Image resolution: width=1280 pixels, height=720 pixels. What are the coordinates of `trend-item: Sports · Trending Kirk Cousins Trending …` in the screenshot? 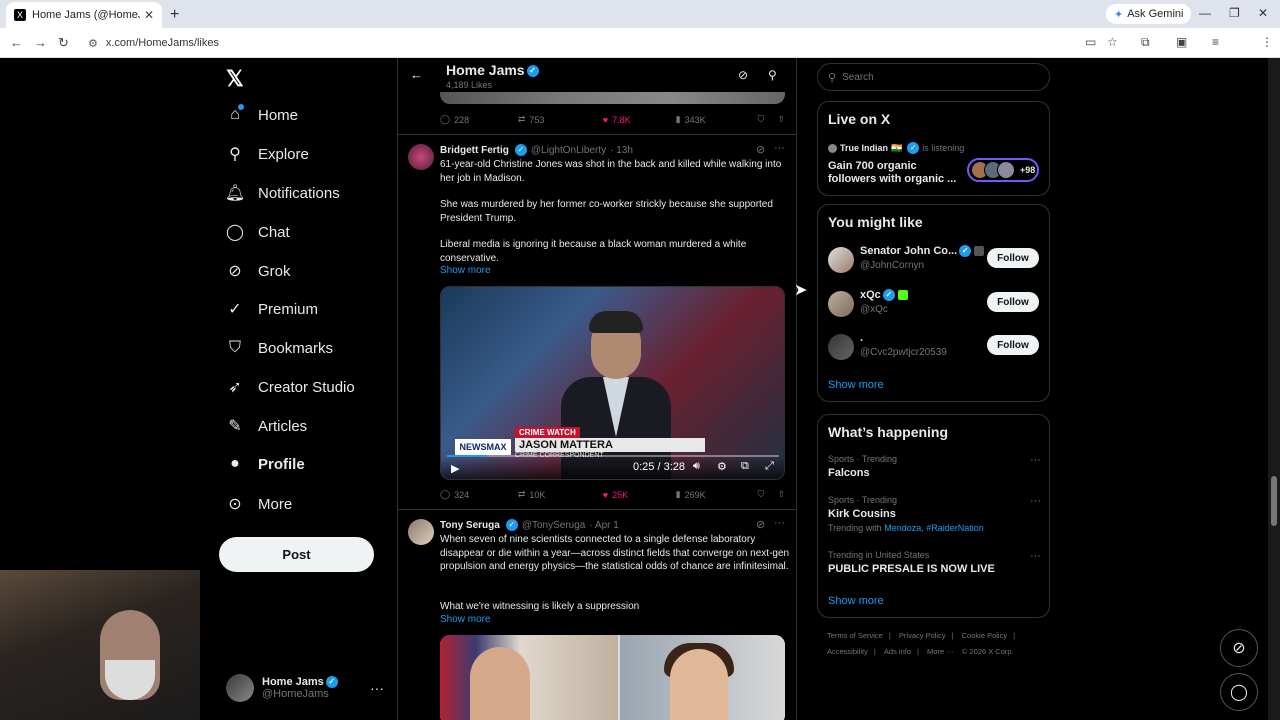 It's located at (934, 514).